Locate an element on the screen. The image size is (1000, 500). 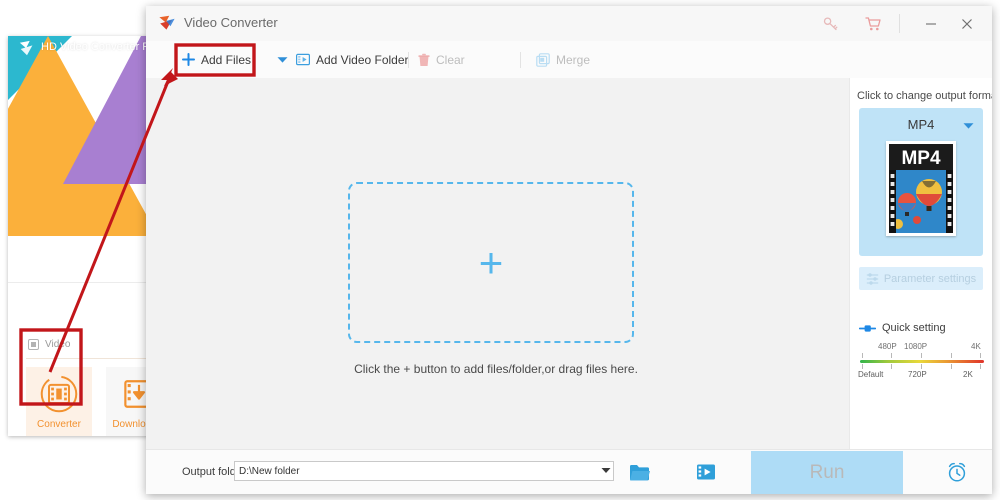
slider-label-1080p: 1080P is located at coordinates (916, 346).